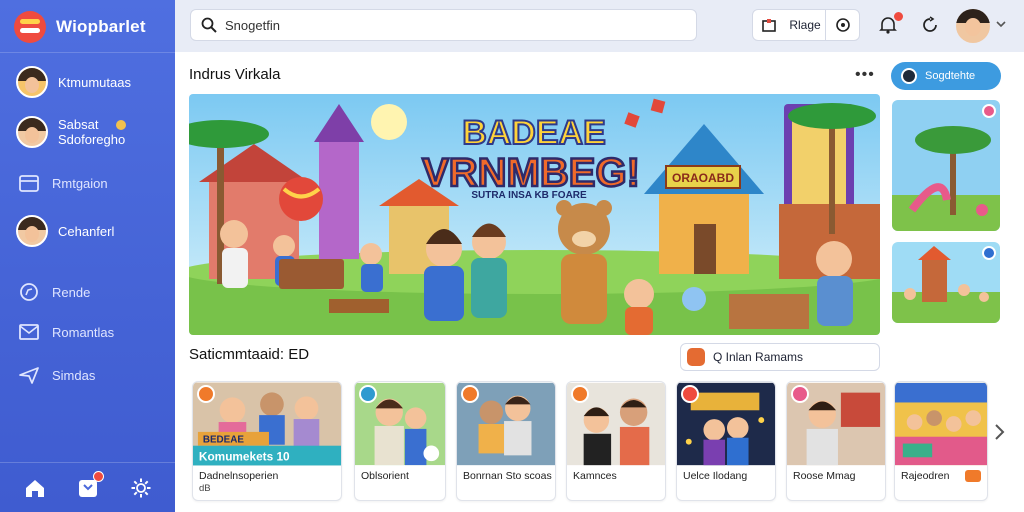 This screenshot has height=512, width=1024. I want to click on row-title: Saticmmtaaid: ED, so click(249, 354).